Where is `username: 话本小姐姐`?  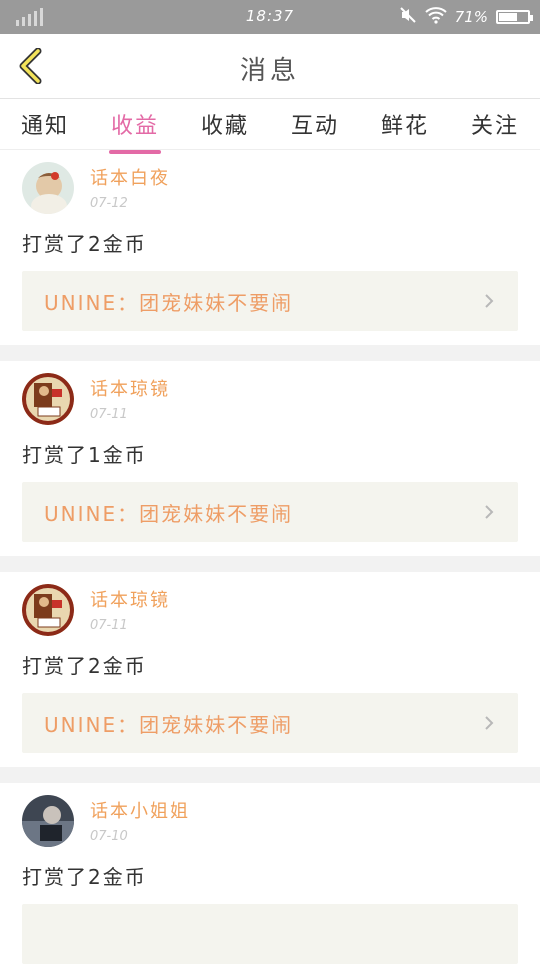 username: 话本小姐姐 is located at coordinates (140, 810).